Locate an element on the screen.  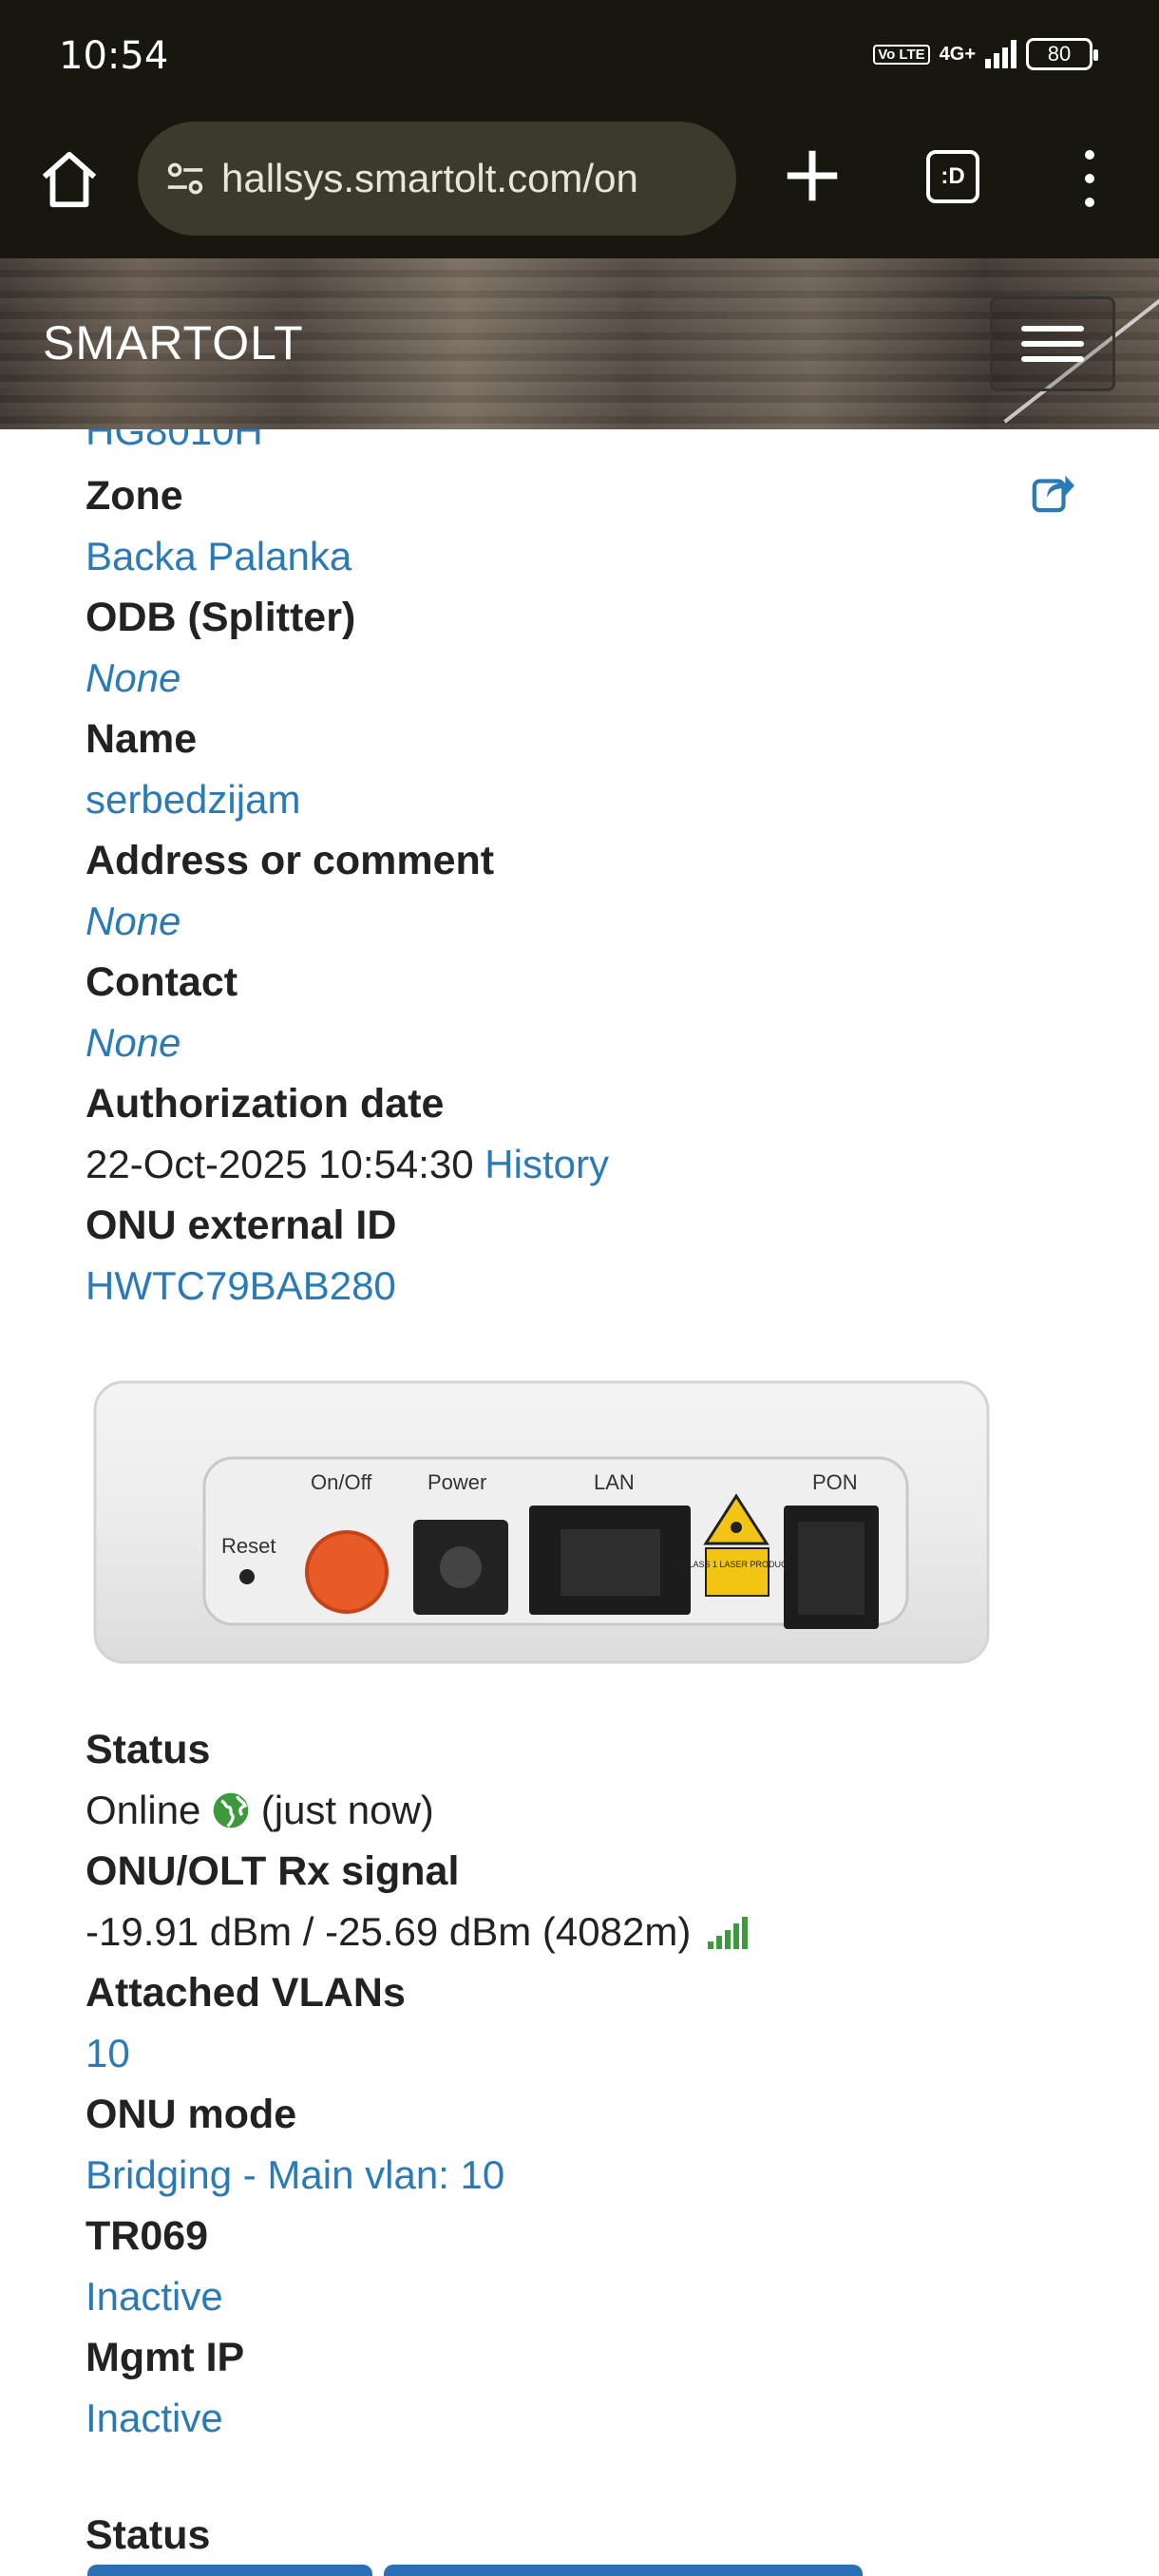
odb-label: ODB (Splitter) is located at coordinates (221, 617).